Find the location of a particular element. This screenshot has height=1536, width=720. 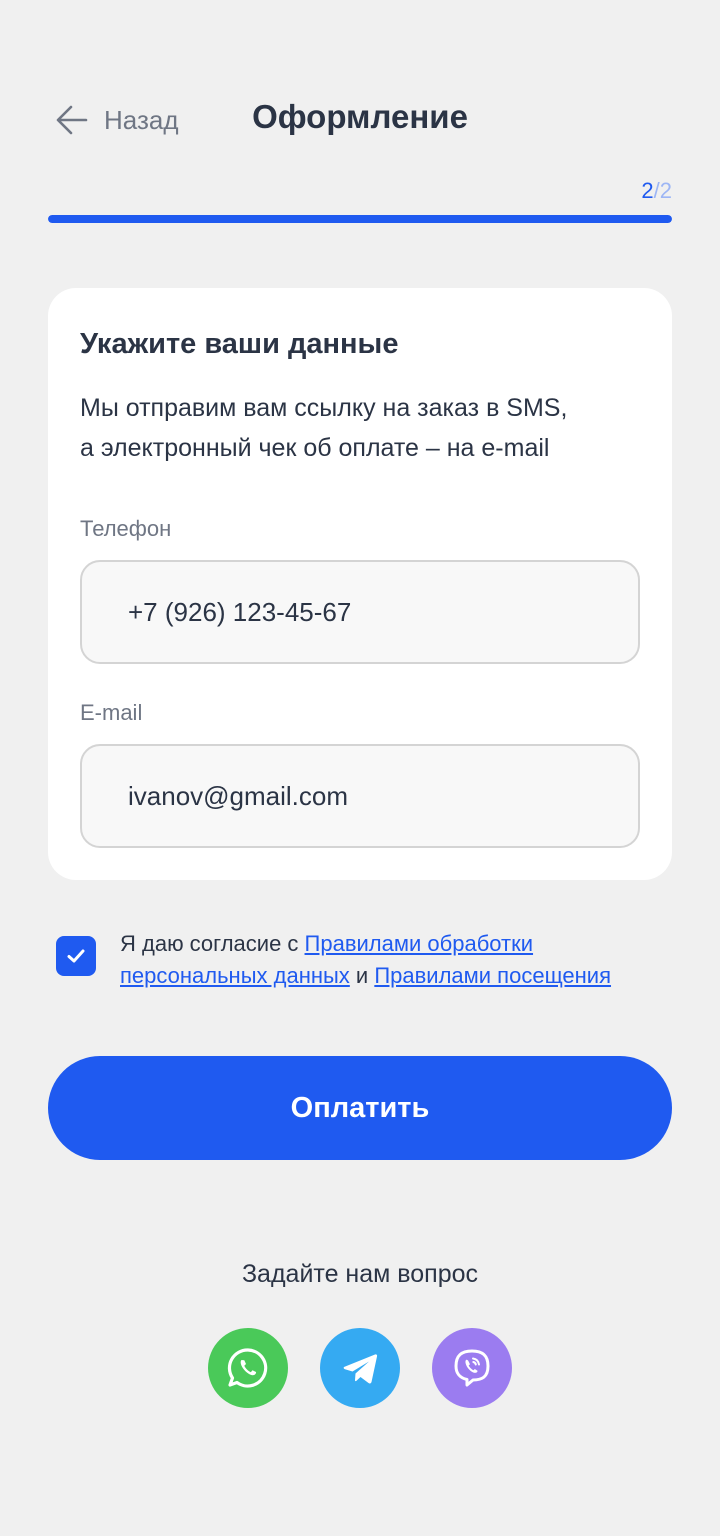

whatsapp-icon is located at coordinates (247, 1368).